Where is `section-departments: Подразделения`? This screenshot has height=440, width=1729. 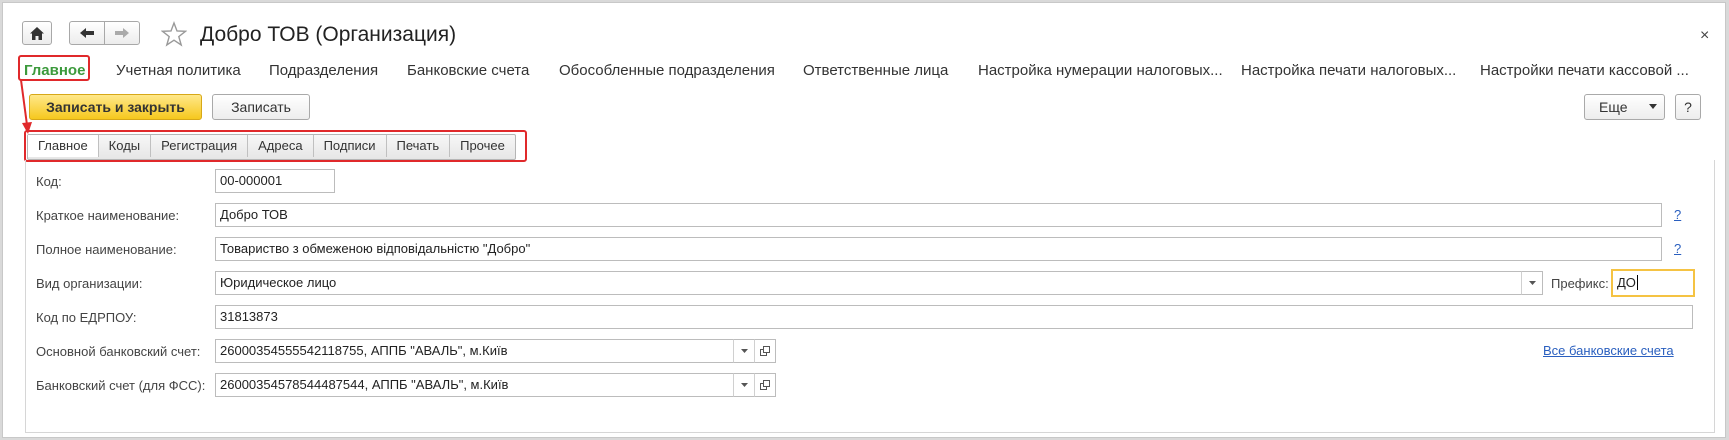
section-departments: Подразделения is located at coordinates (323, 70).